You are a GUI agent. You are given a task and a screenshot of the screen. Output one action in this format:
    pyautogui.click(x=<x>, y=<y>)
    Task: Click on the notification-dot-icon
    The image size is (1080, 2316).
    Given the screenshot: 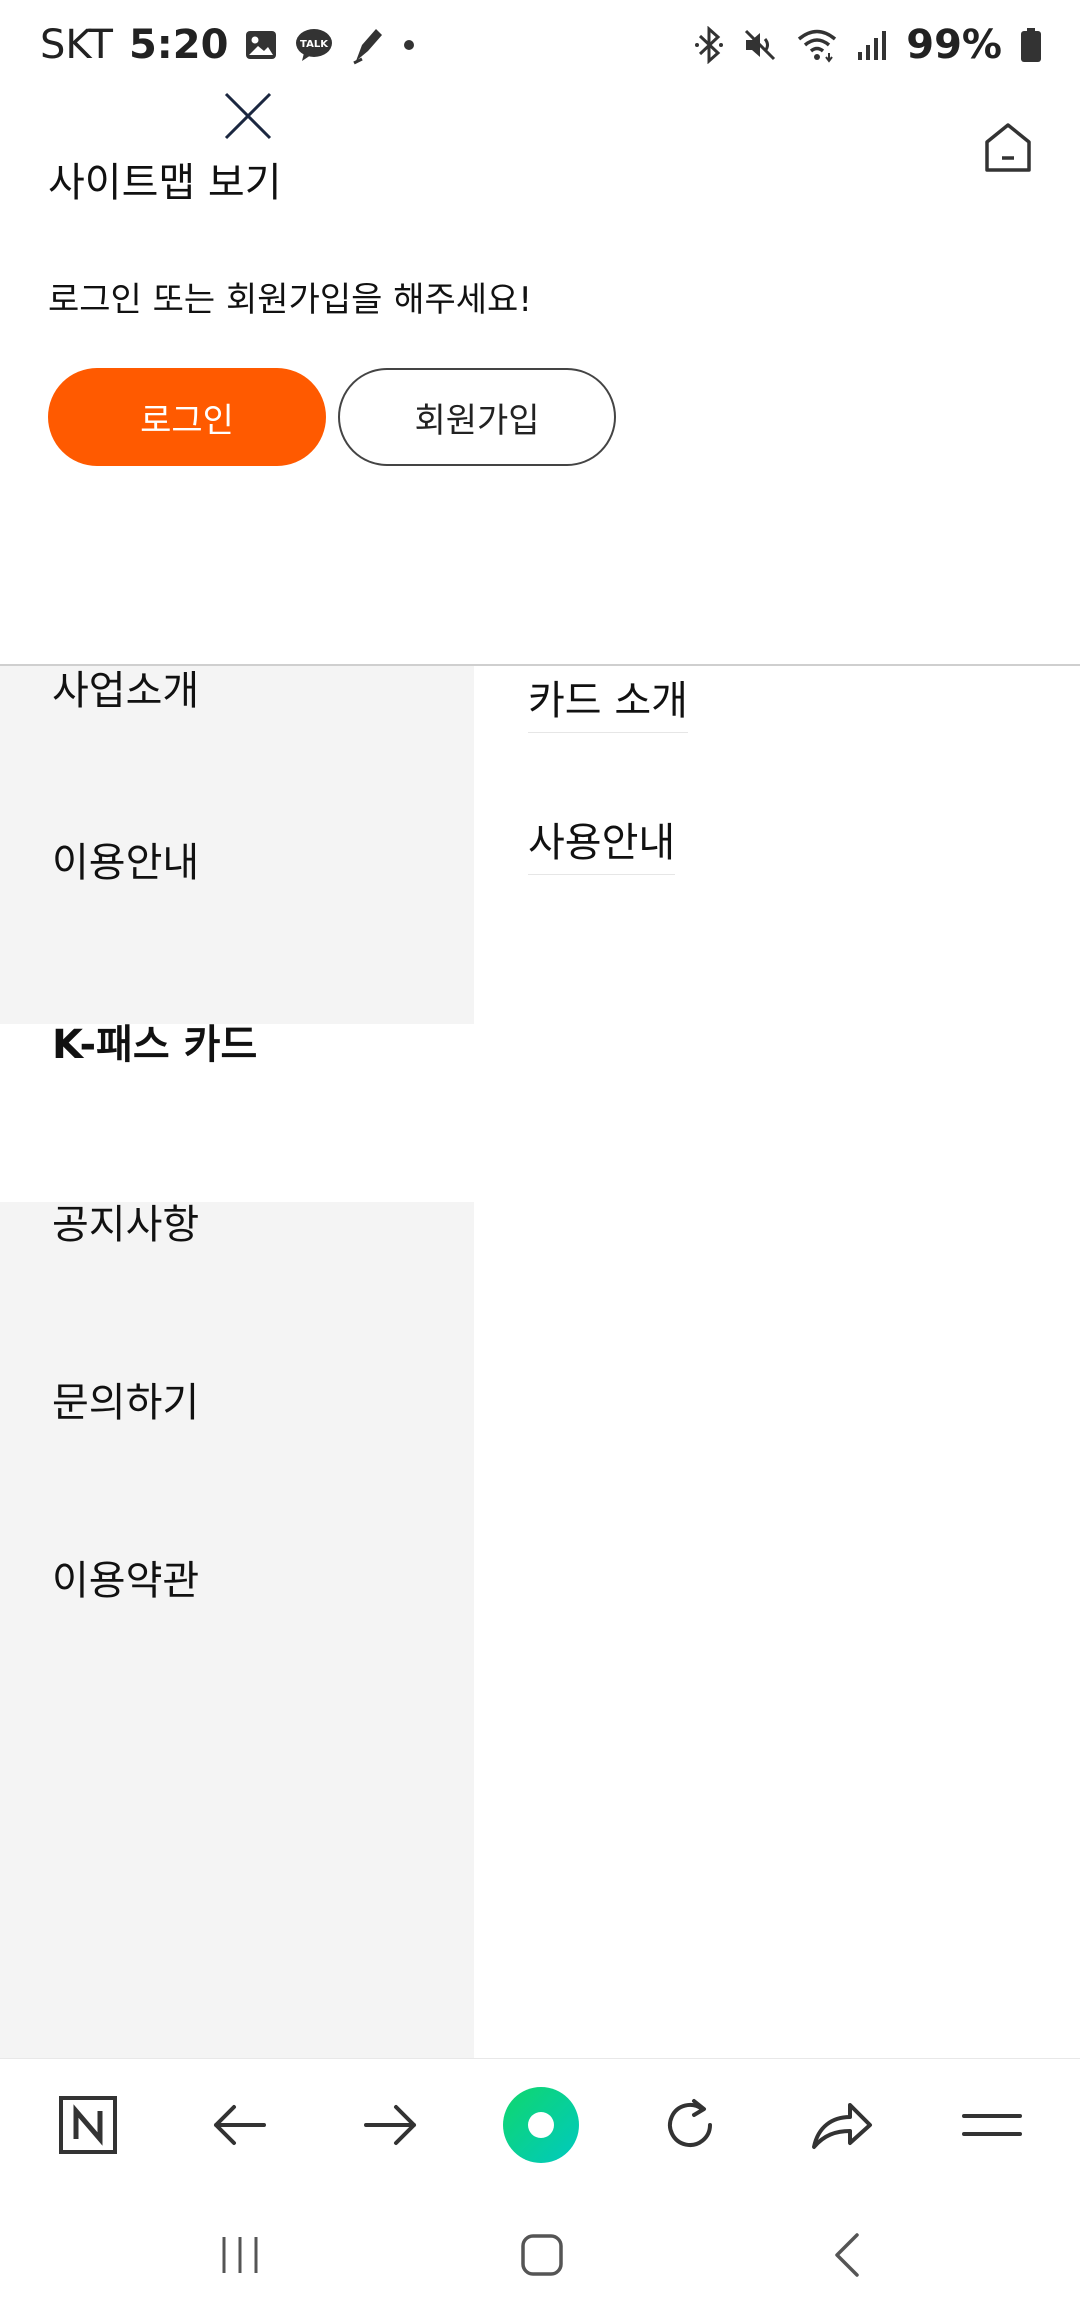 What is the action you would take?
    pyautogui.click(x=409, y=45)
    